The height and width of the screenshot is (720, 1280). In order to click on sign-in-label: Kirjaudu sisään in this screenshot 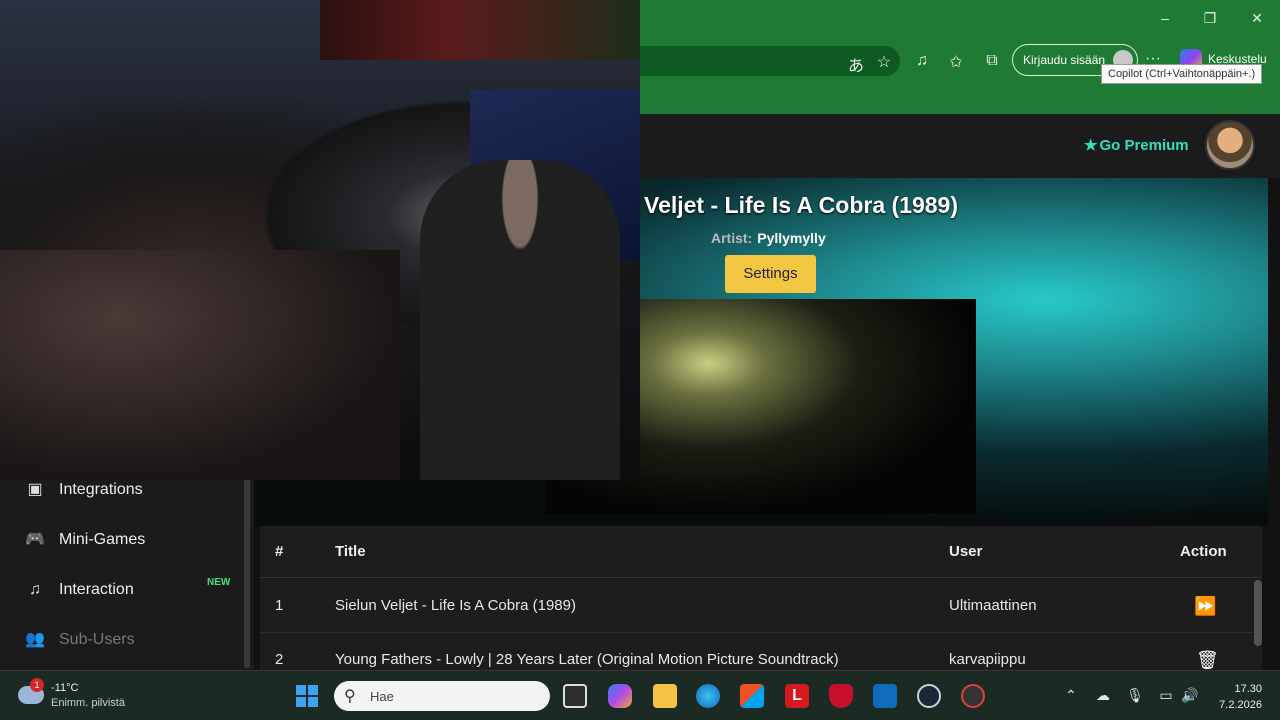, I will do `click(1064, 60)`.